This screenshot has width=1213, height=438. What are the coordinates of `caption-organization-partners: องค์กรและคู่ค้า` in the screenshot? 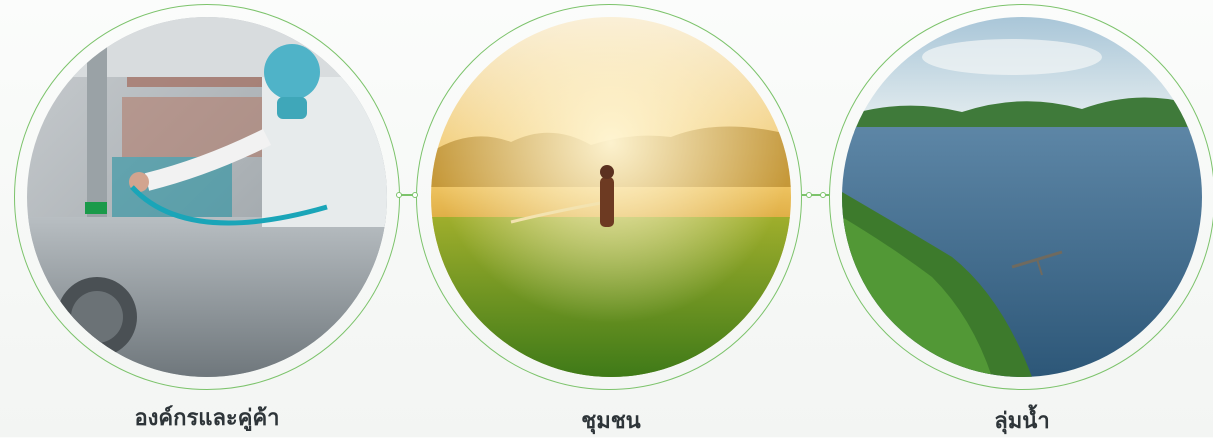 It's located at (207, 418).